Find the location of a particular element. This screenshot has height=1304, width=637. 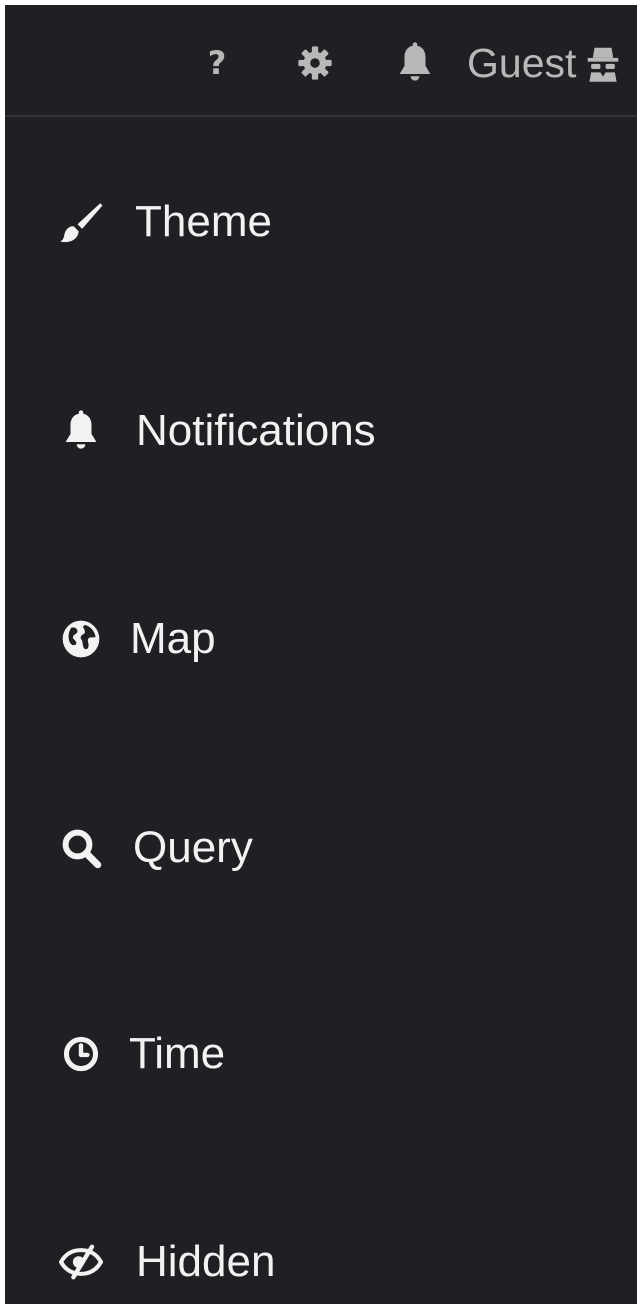

menu-item-query: Query is located at coordinates (321, 848).